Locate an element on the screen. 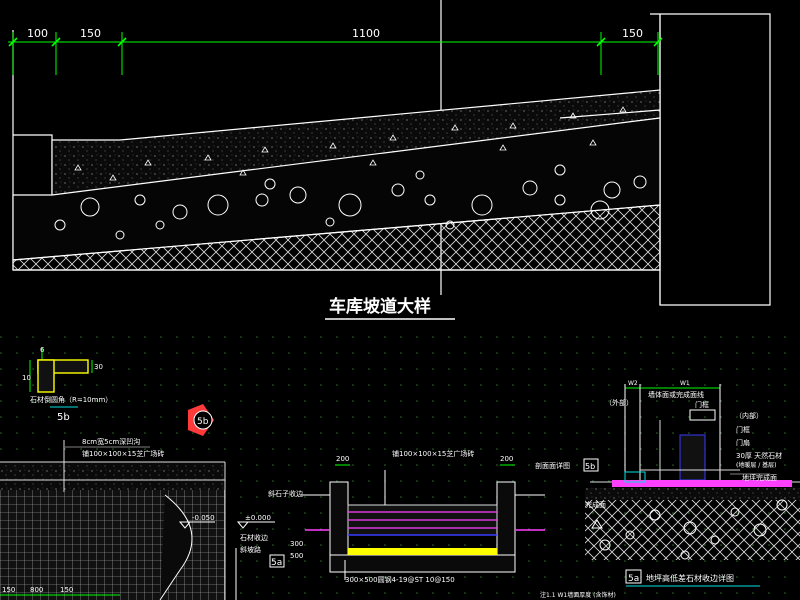  drawing-title: 车库坡道大样 is located at coordinates (380, 306).